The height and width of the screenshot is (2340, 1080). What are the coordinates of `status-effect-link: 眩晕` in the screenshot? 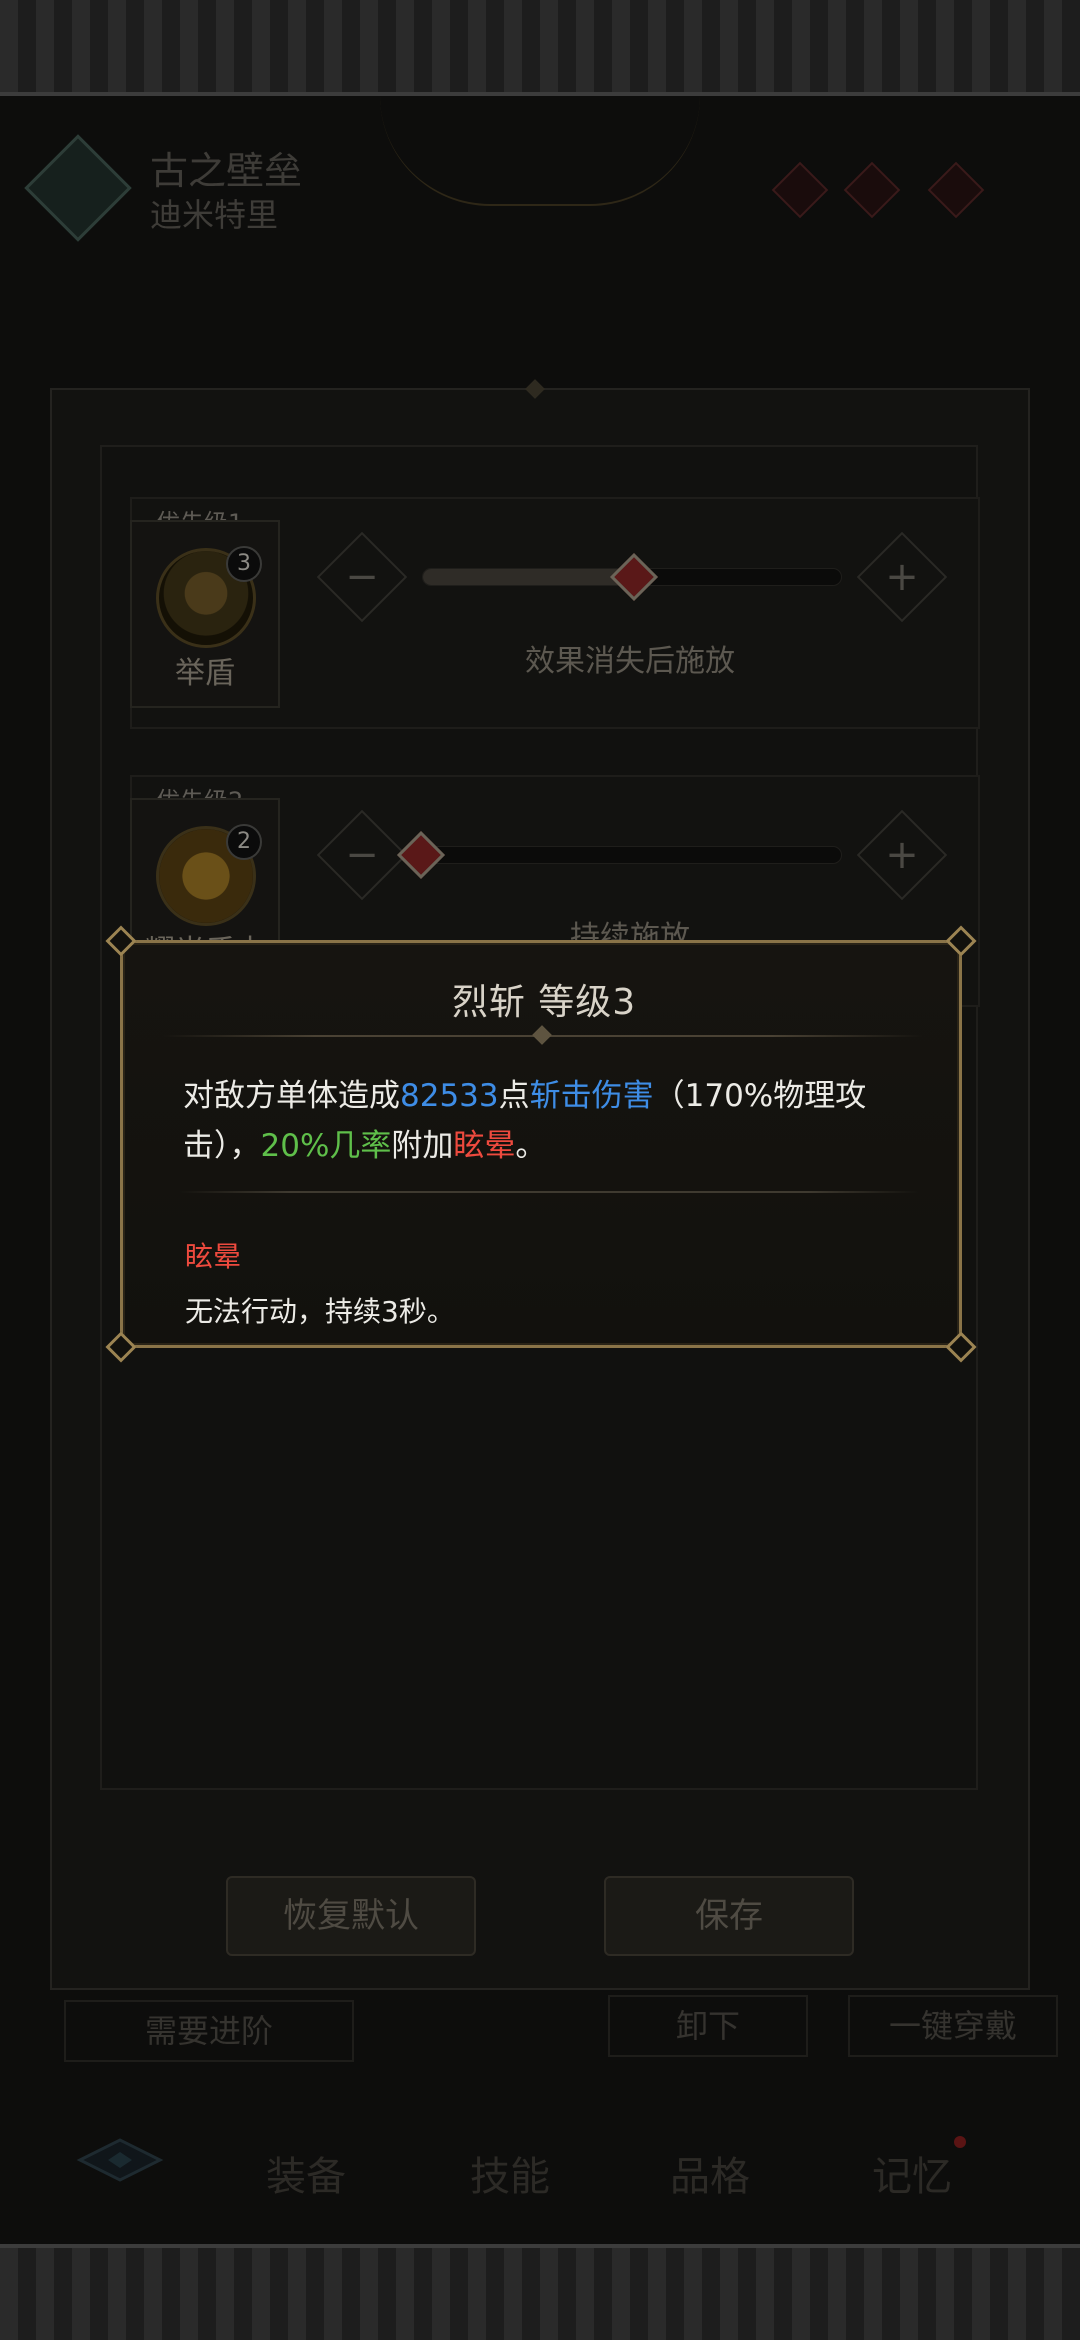 It's located at (484, 1146).